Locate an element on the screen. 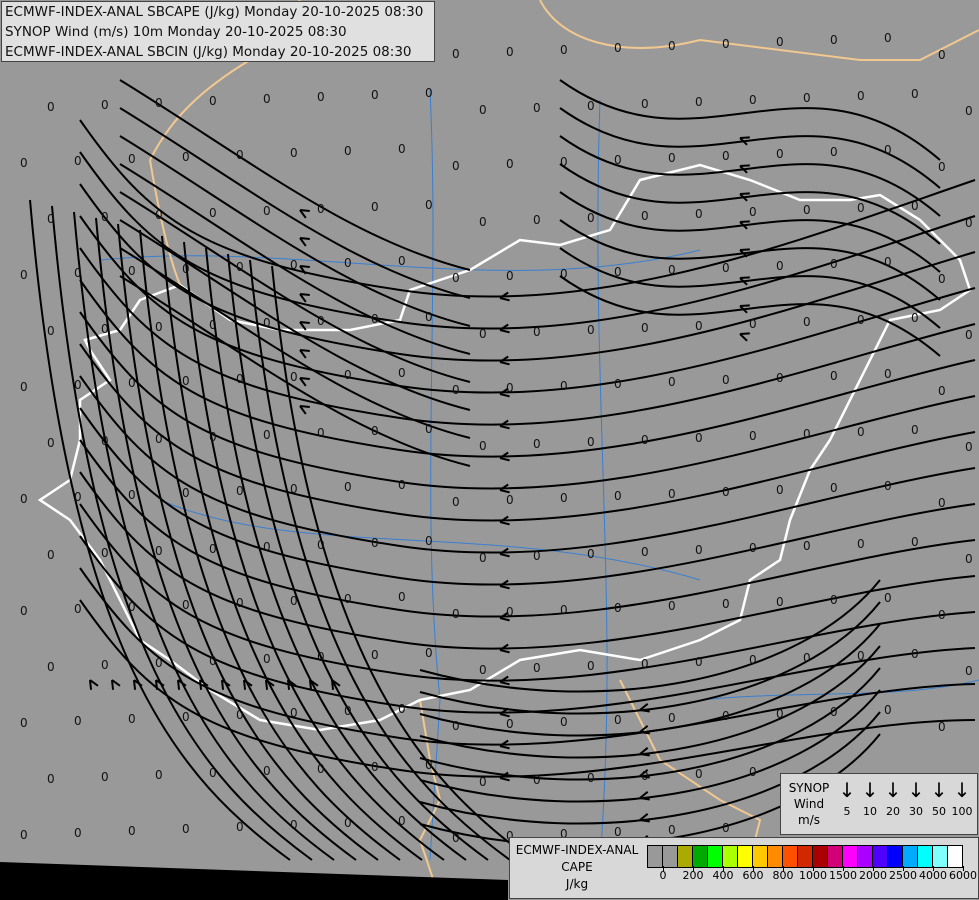 The height and width of the screenshot is (900, 979). streamline is located at coordinates (750, 232).